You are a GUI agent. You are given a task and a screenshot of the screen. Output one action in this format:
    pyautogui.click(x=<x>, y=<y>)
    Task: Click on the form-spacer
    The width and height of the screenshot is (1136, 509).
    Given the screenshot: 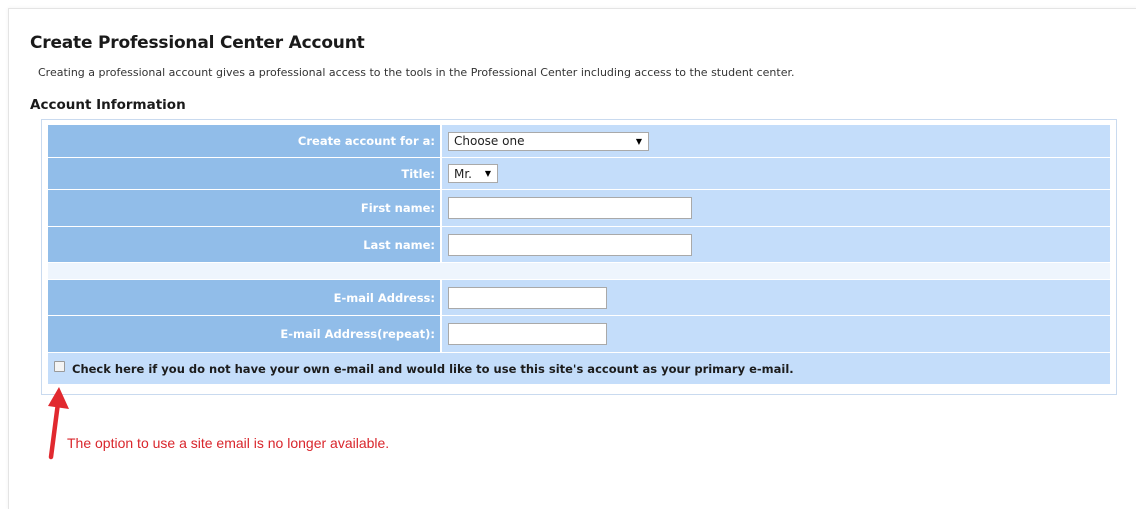 What is the action you would take?
    pyautogui.click(x=579, y=271)
    